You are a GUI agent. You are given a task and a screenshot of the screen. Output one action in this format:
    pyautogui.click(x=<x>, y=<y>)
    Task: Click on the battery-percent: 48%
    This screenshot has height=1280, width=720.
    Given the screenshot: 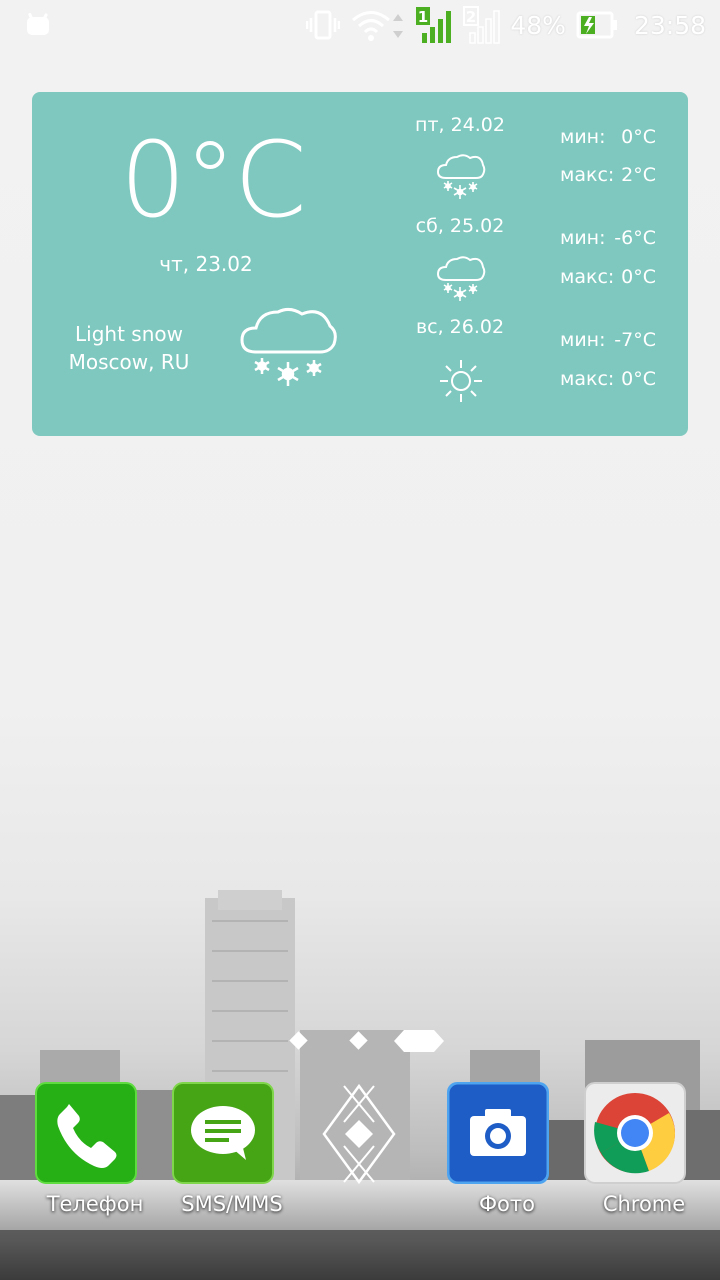 What is the action you would take?
    pyautogui.click(x=538, y=25)
    